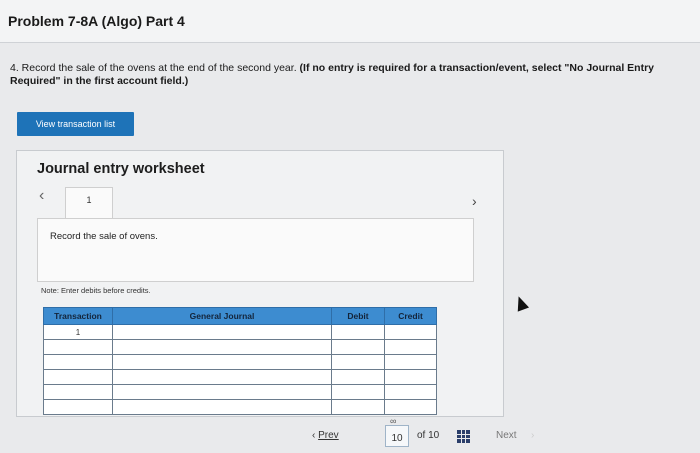  Describe the element at coordinates (463, 436) in the screenshot. I see `grid-icon` at that location.